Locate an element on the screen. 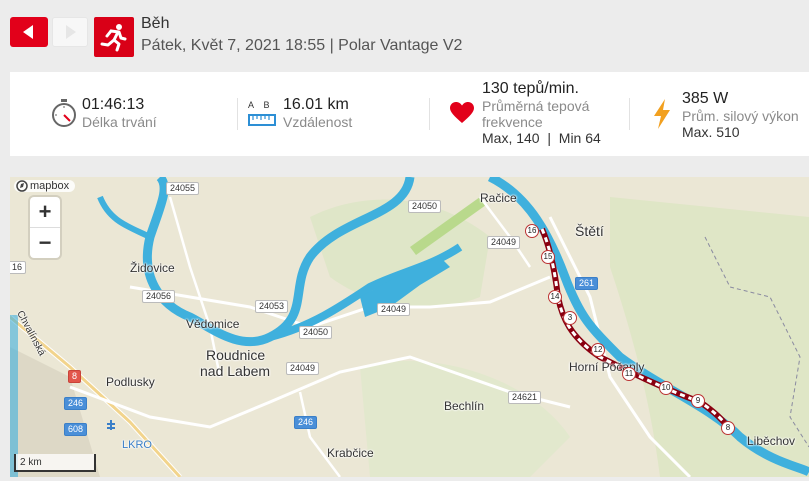 This screenshot has width=809, height=481. place-label: Roudnice is located at coordinates (236, 355).